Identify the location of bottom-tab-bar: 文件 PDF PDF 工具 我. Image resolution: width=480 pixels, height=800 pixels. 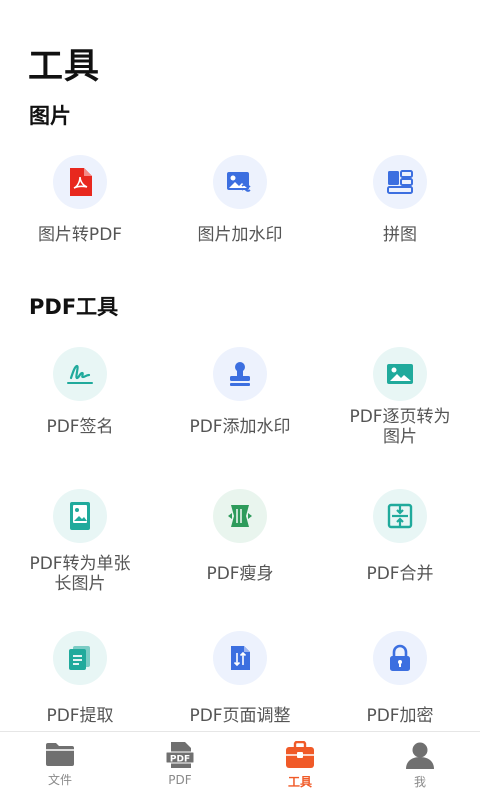
(240, 765).